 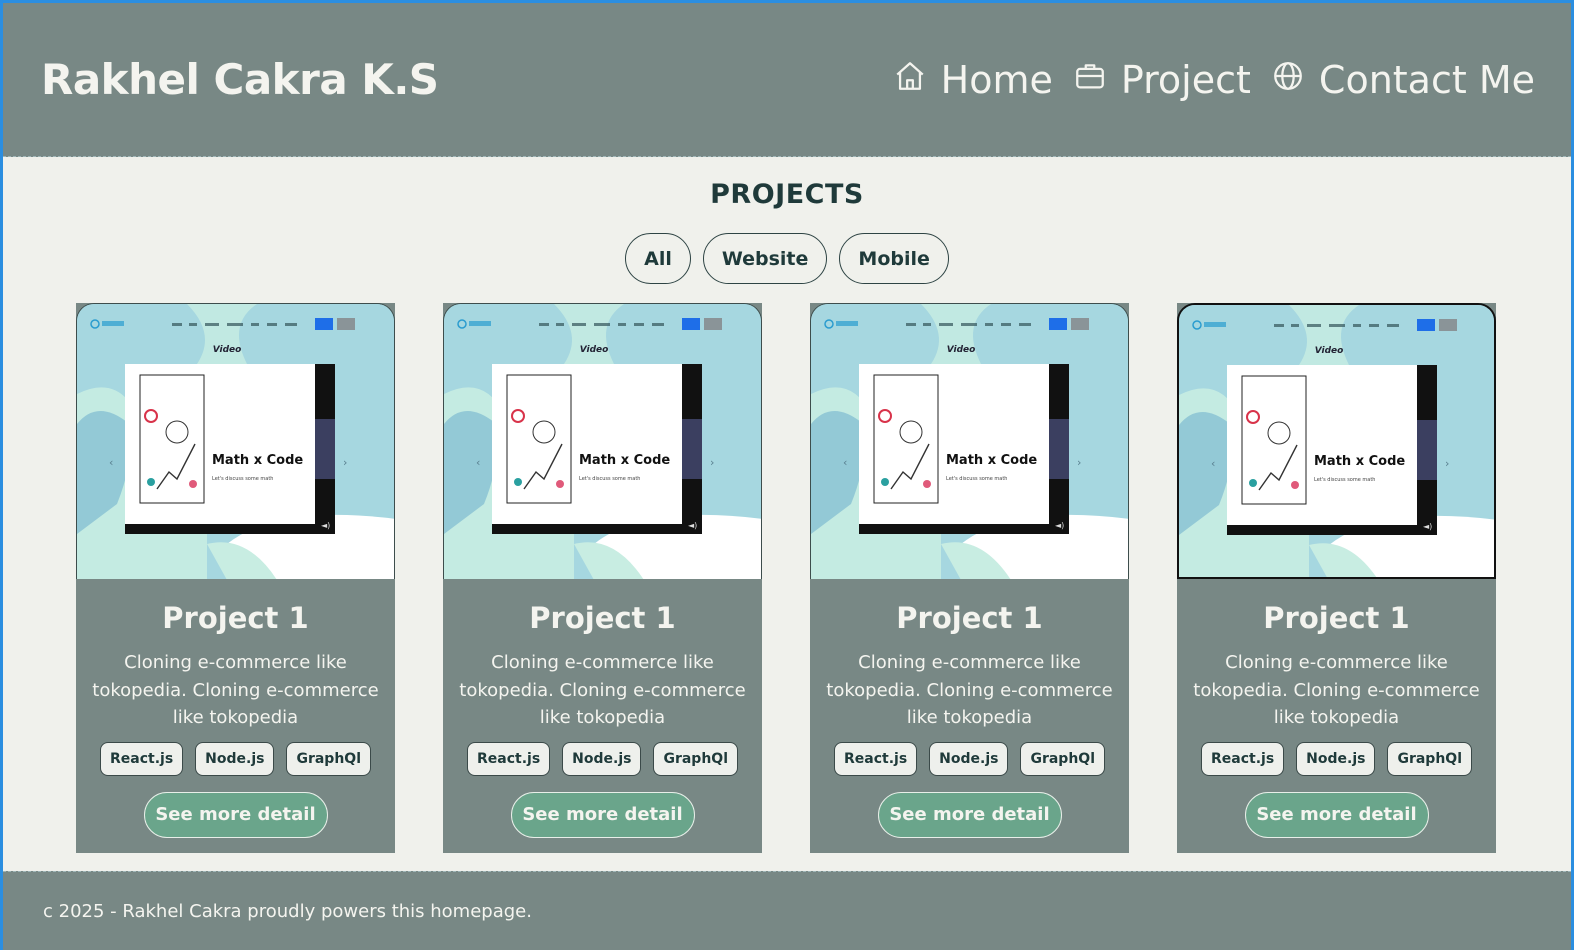 What do you see at coordinates (1090, 80) in the screenshot?
I see `briefcase-icon` at bounding box center [1090, 80].